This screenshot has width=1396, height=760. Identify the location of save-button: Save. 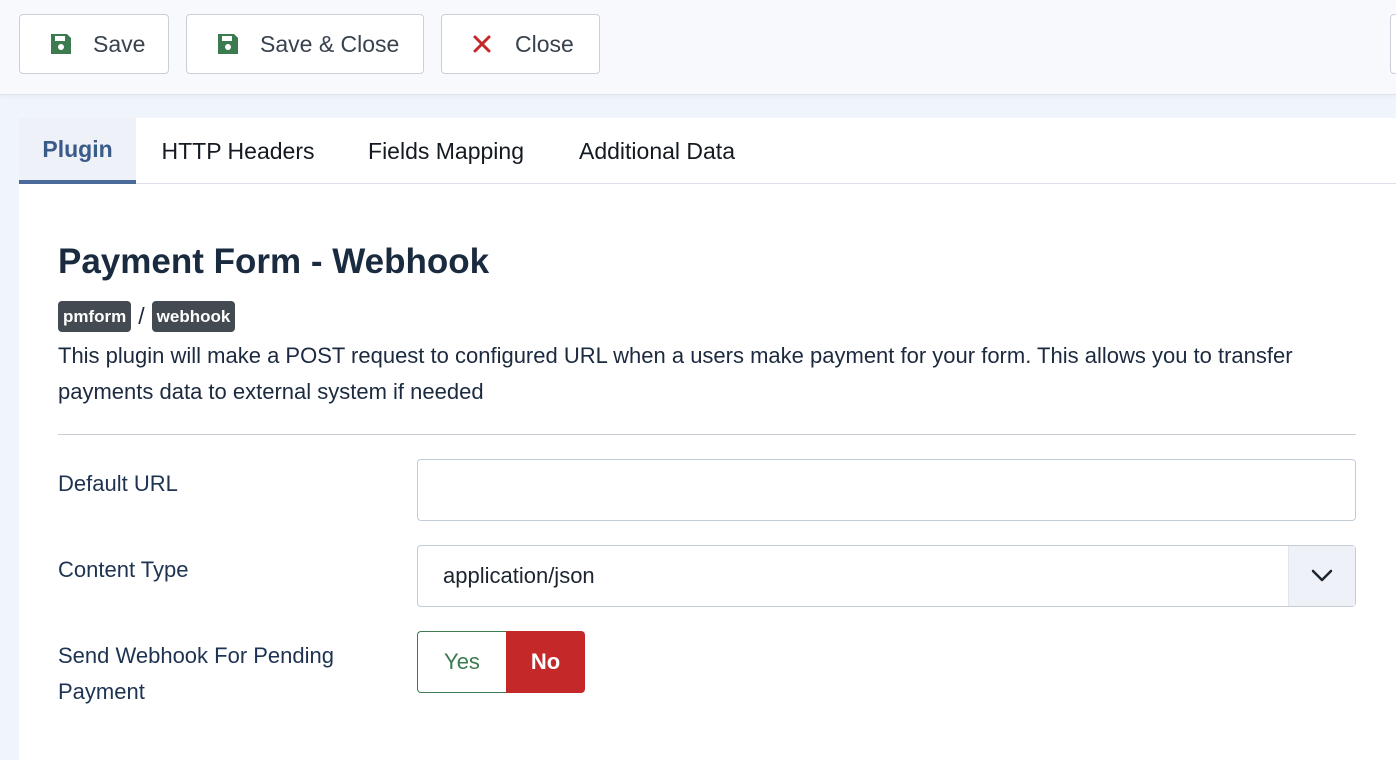
(94, 44).